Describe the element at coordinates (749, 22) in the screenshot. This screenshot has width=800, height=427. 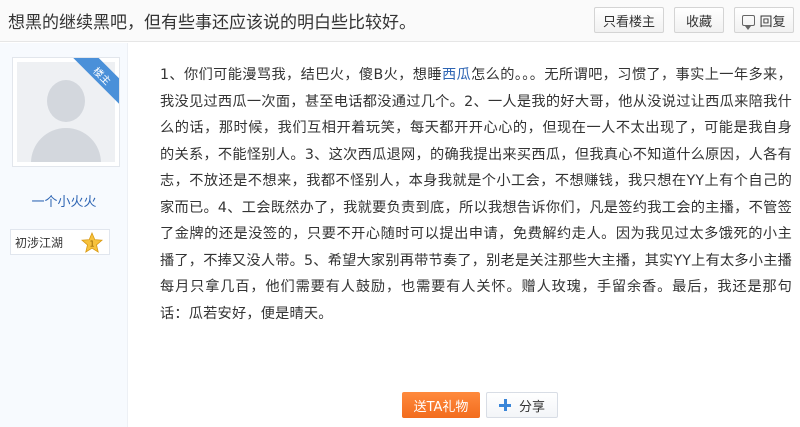
I see `reply-icon` at that location.